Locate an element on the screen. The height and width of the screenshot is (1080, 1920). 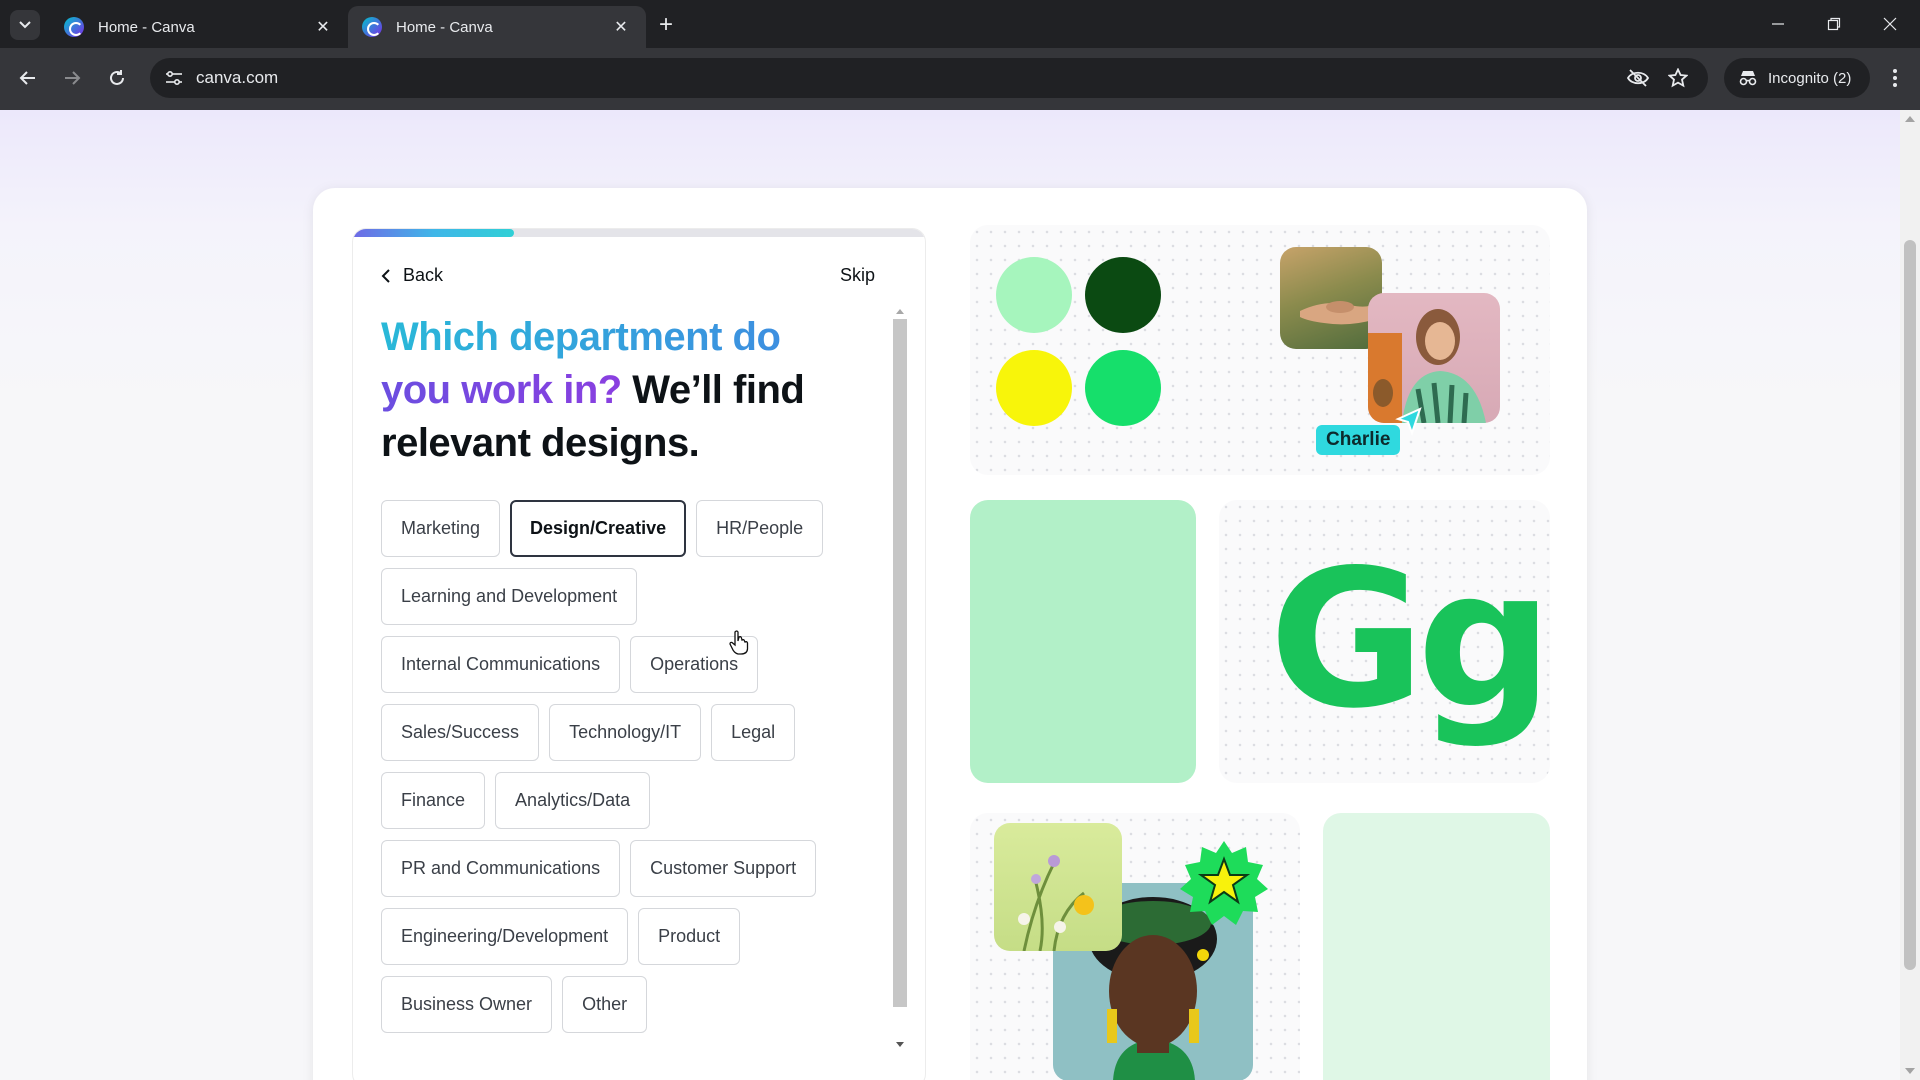
incognito-label: Incognito (2) is located at coordinates (1810, 78).